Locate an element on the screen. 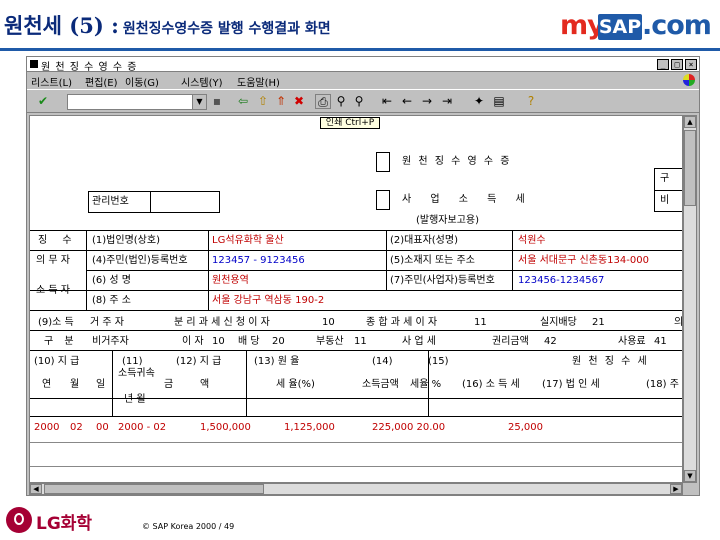  col-year-month: 년 월 is located at coordinates (135, 399).